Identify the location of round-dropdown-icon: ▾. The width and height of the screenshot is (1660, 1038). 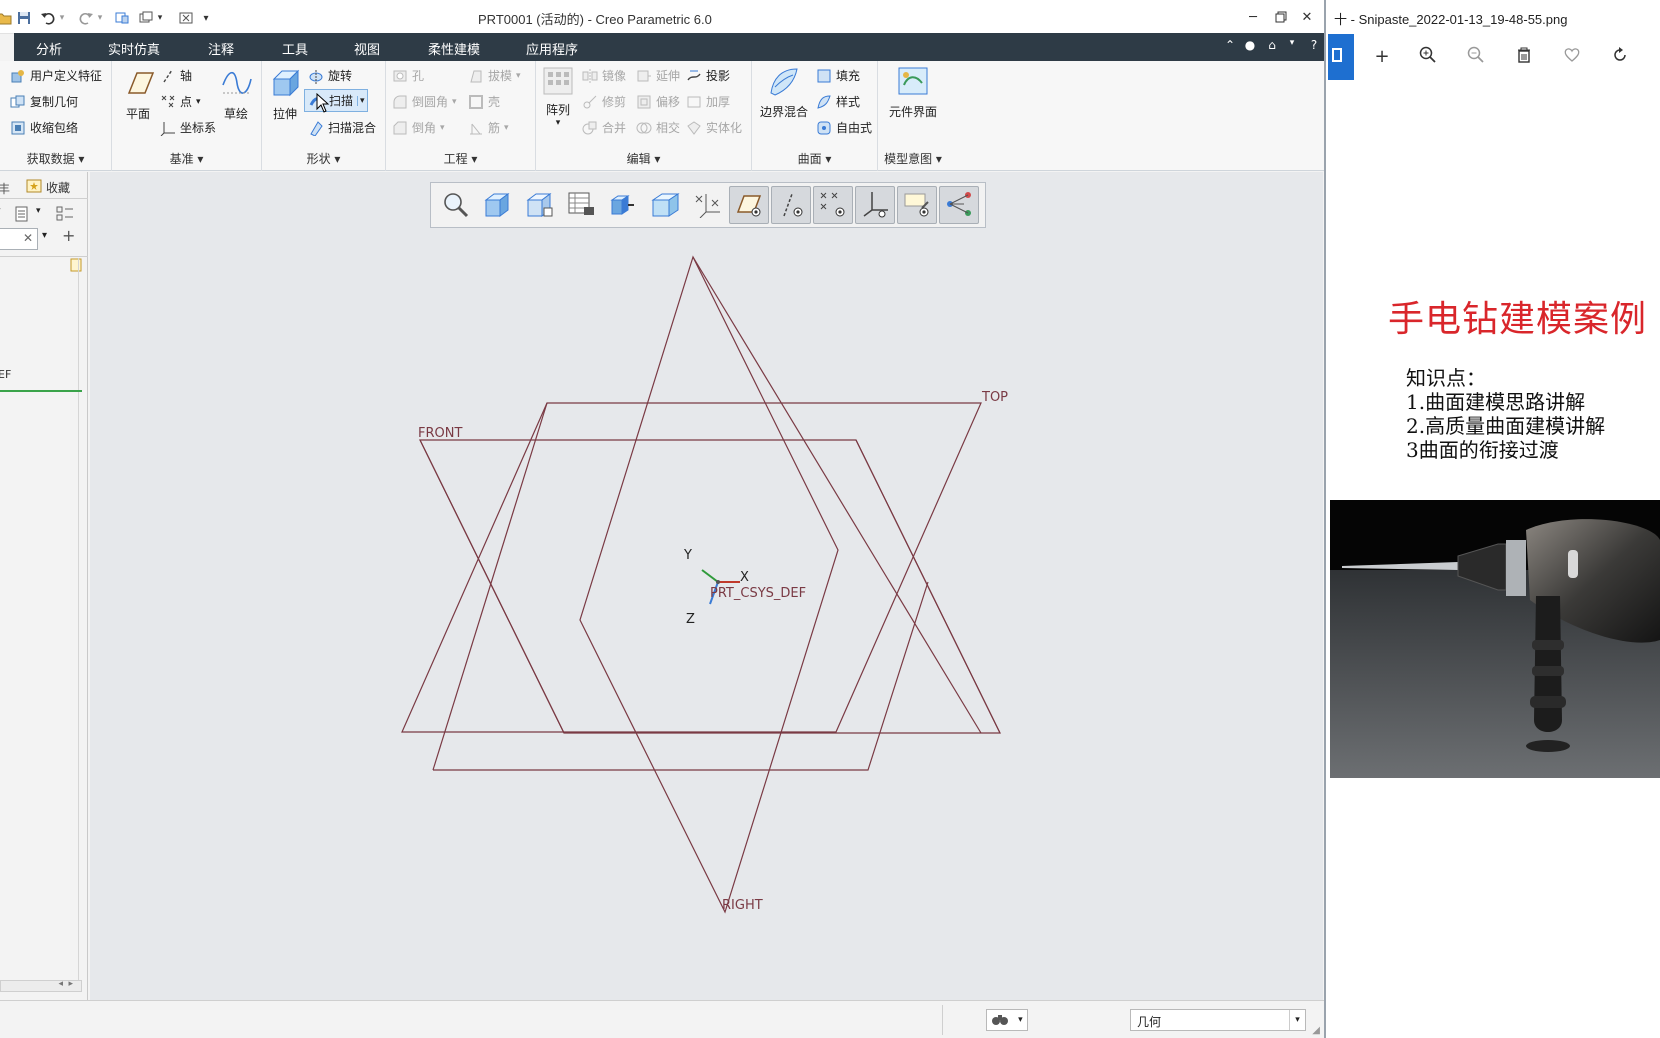
(454, 102).